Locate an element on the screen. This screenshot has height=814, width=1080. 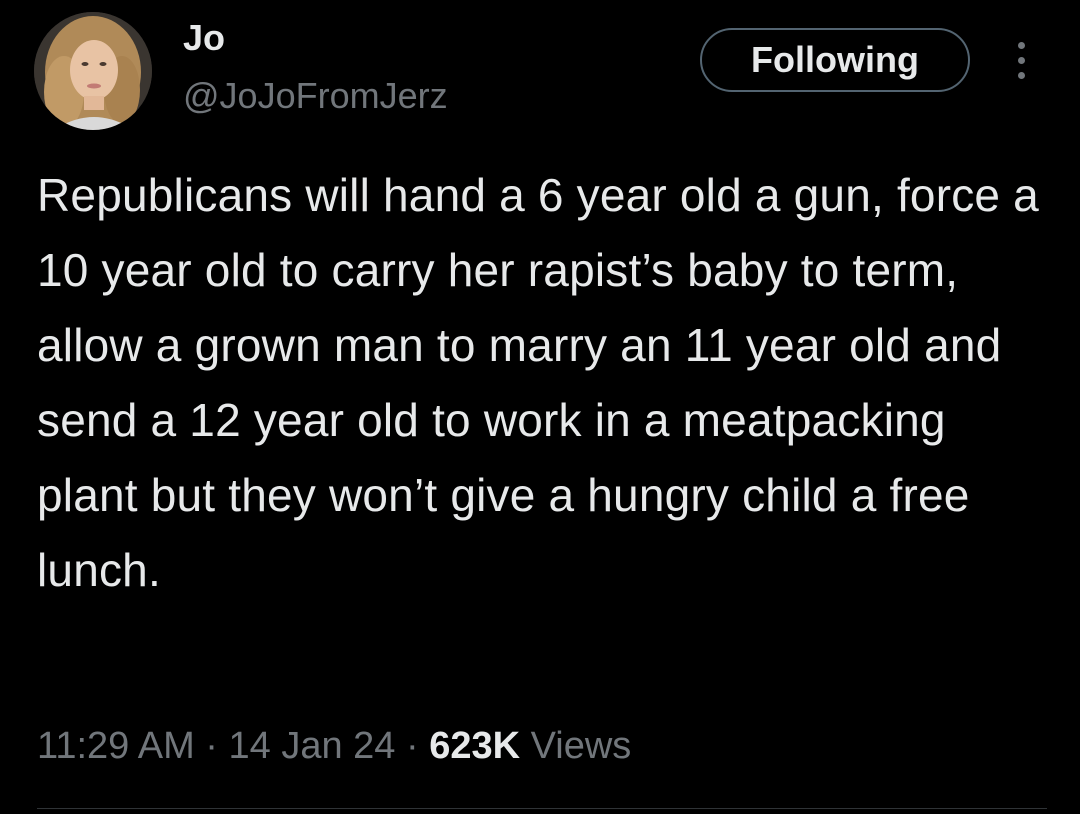
following-button: Following is located at coordinates (835, 60).